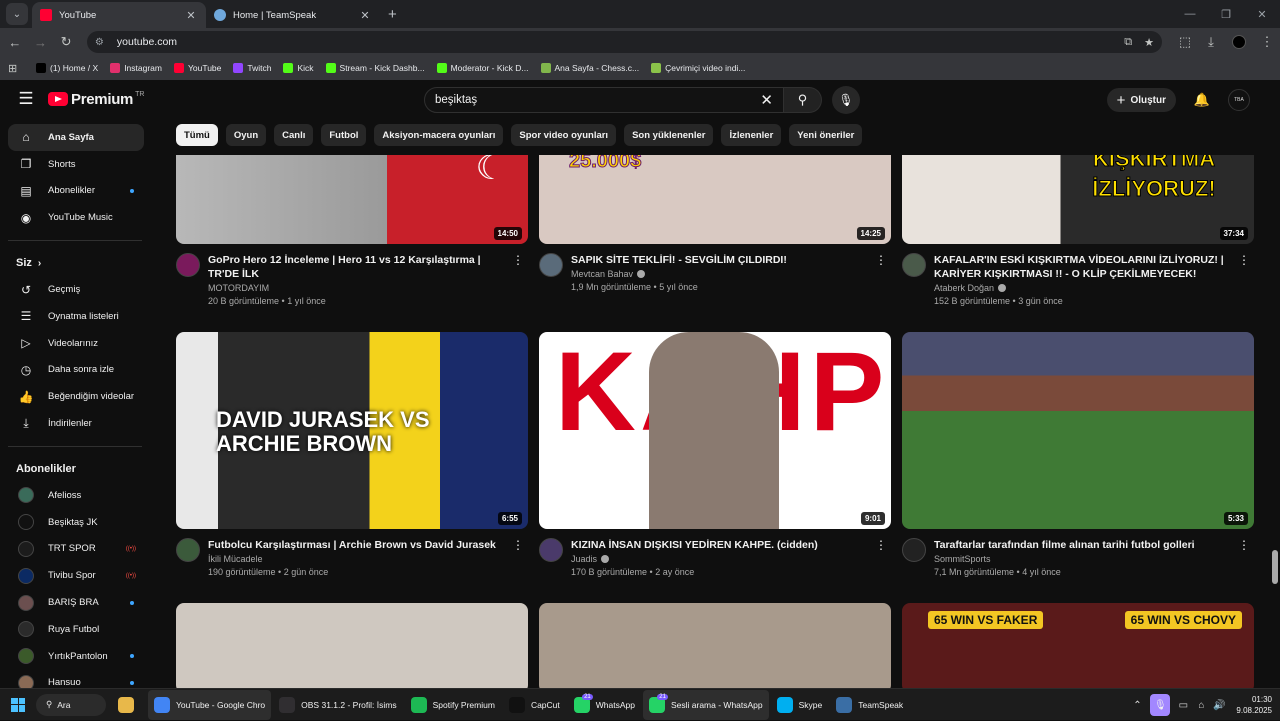 Image resolution: width=1280 pixels, height=721 pixels. What do you see at coordinates (66, 42) in the screenshot?
I see `reload-icon: ↻` at bounding box center [66, 42].